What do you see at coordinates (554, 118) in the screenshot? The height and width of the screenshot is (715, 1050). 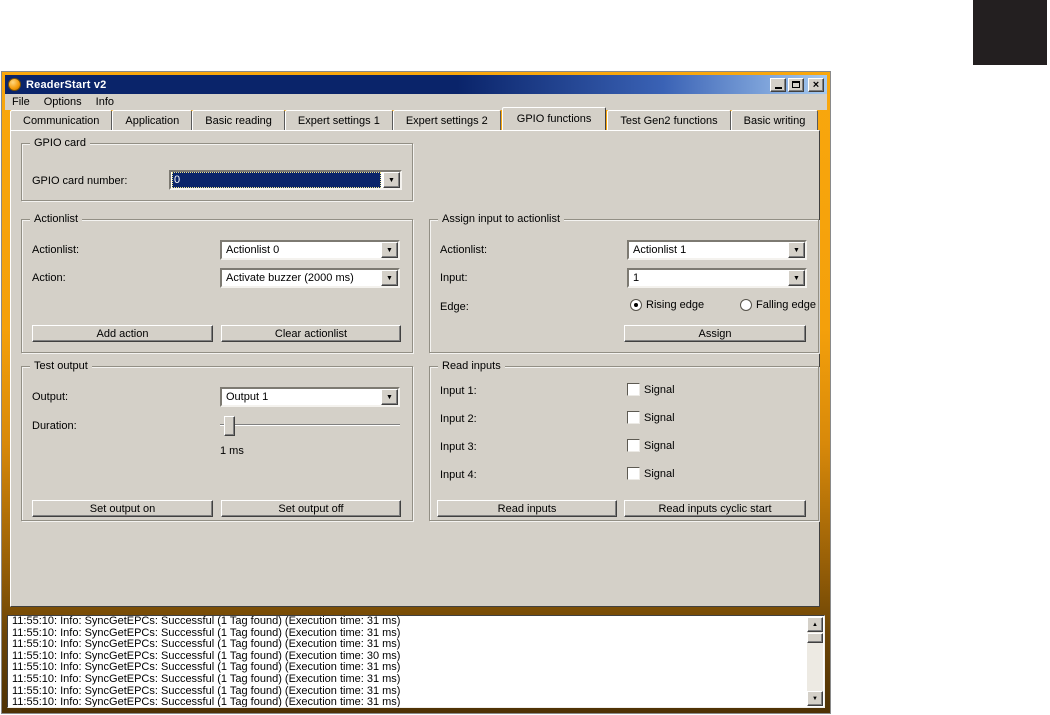 I see `tab-gpio-functions: GPIO functions` at bounding box center [554, 118].